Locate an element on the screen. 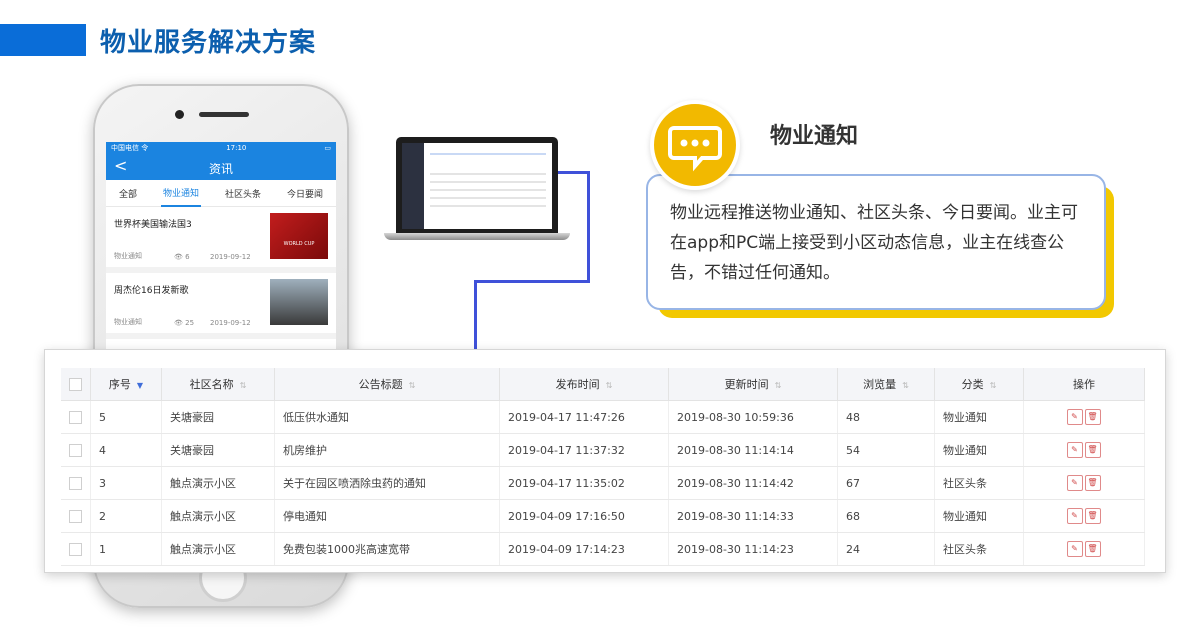 The width and height of the screenshot is (1200, 636). thumbnail-caption: WORLD CUP is located at coordinates (299, 244).